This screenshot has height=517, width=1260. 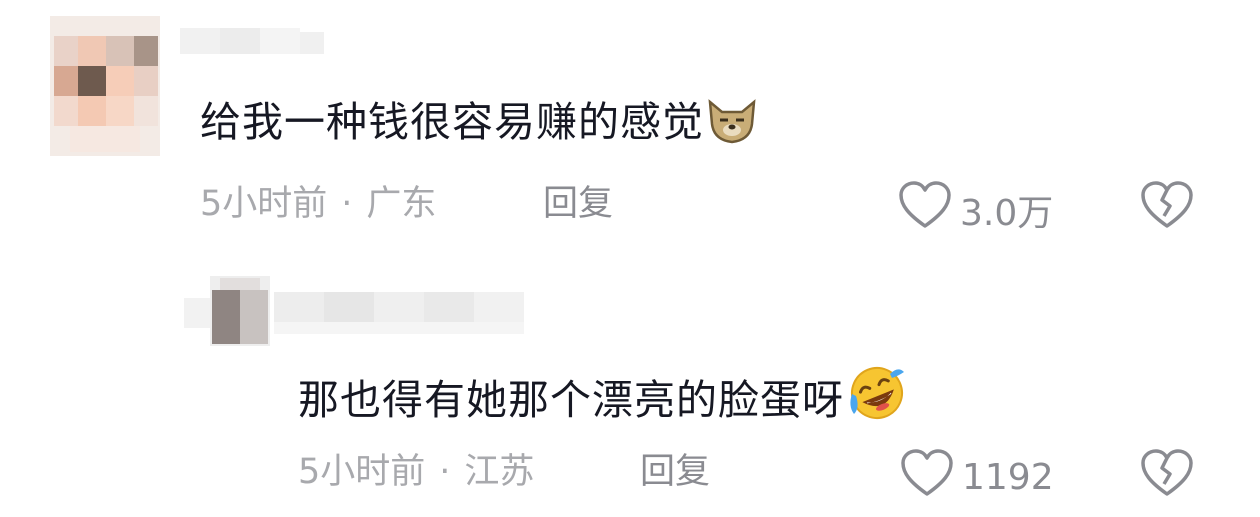 What do you see at coordinates (401, 204) in the screenshot?
I see `location: 广东` at bounding box center [401, 204].